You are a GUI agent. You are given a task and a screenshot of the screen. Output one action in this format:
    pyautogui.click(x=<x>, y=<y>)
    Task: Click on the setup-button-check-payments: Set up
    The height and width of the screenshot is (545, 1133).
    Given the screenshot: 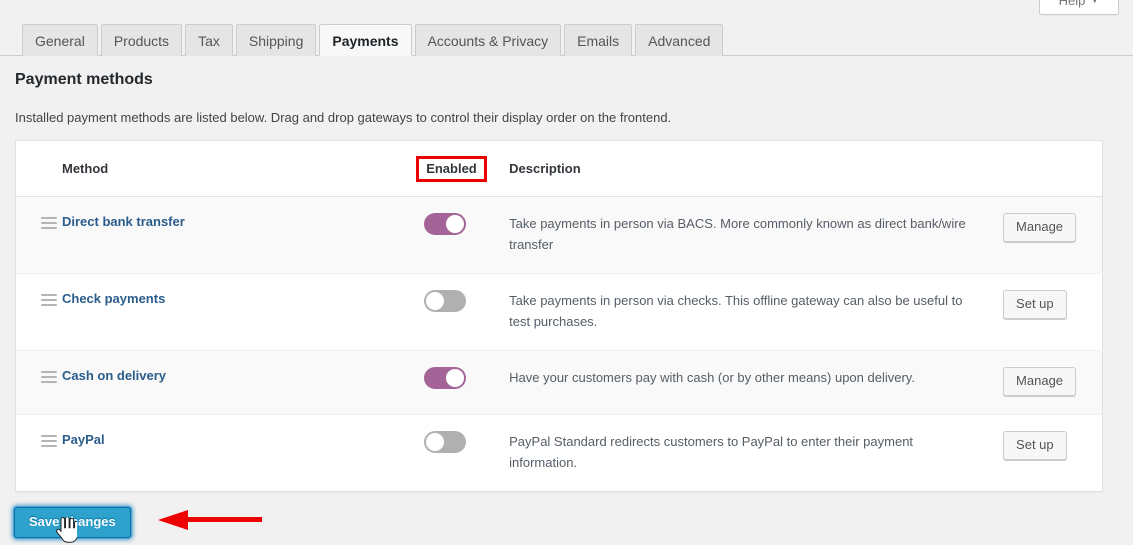 What is the action you would take?
    pyautogui.click(x=1035, y=304)
    